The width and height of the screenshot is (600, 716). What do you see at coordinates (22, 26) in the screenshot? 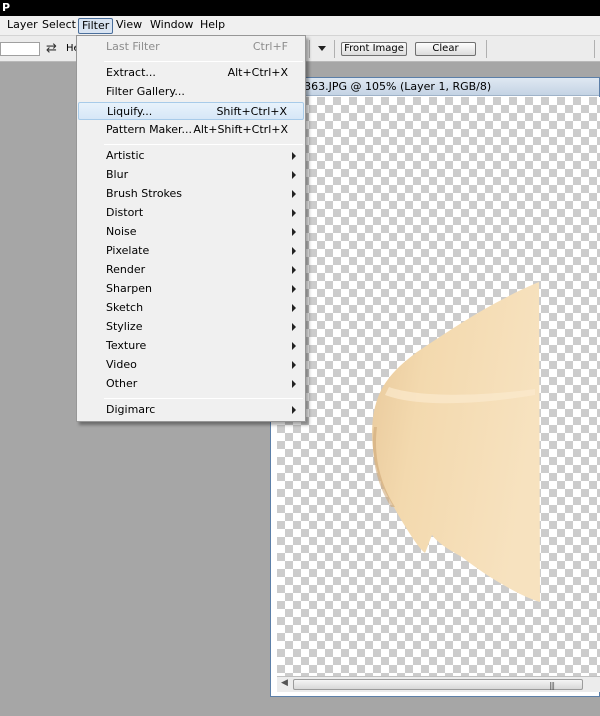
I see `menu-layer: Layer` at bounding box center [22, 26].